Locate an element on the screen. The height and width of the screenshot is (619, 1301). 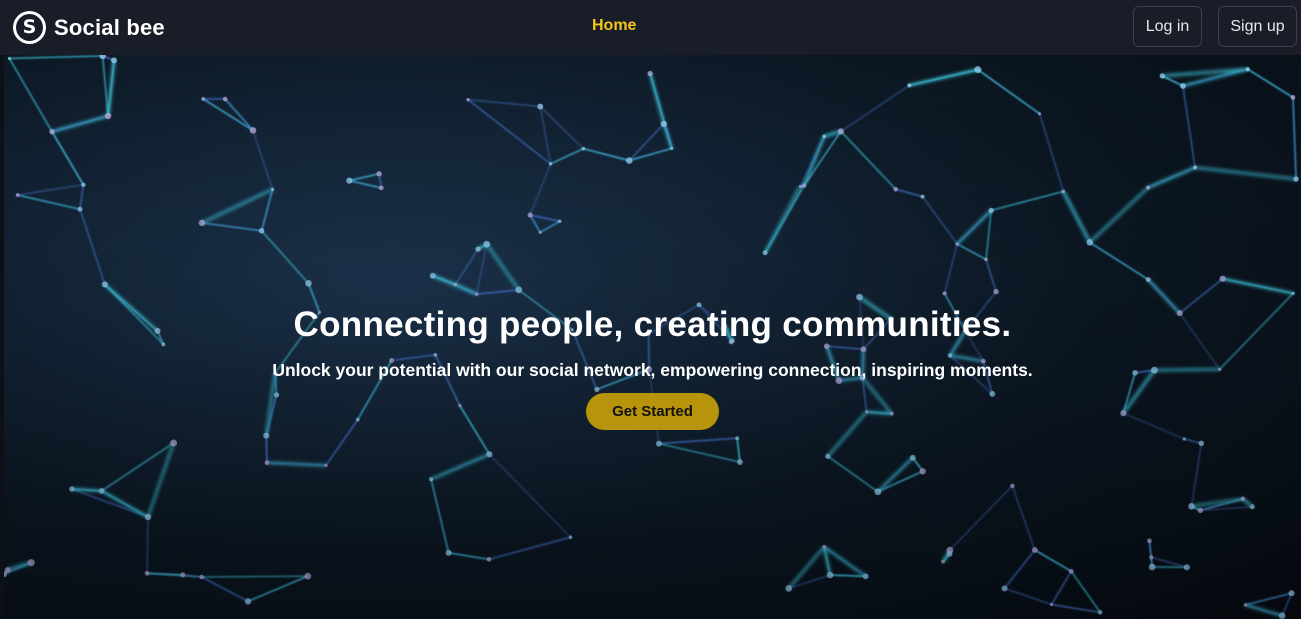
brand-name: Social bee is located at coordinates (109, 27).